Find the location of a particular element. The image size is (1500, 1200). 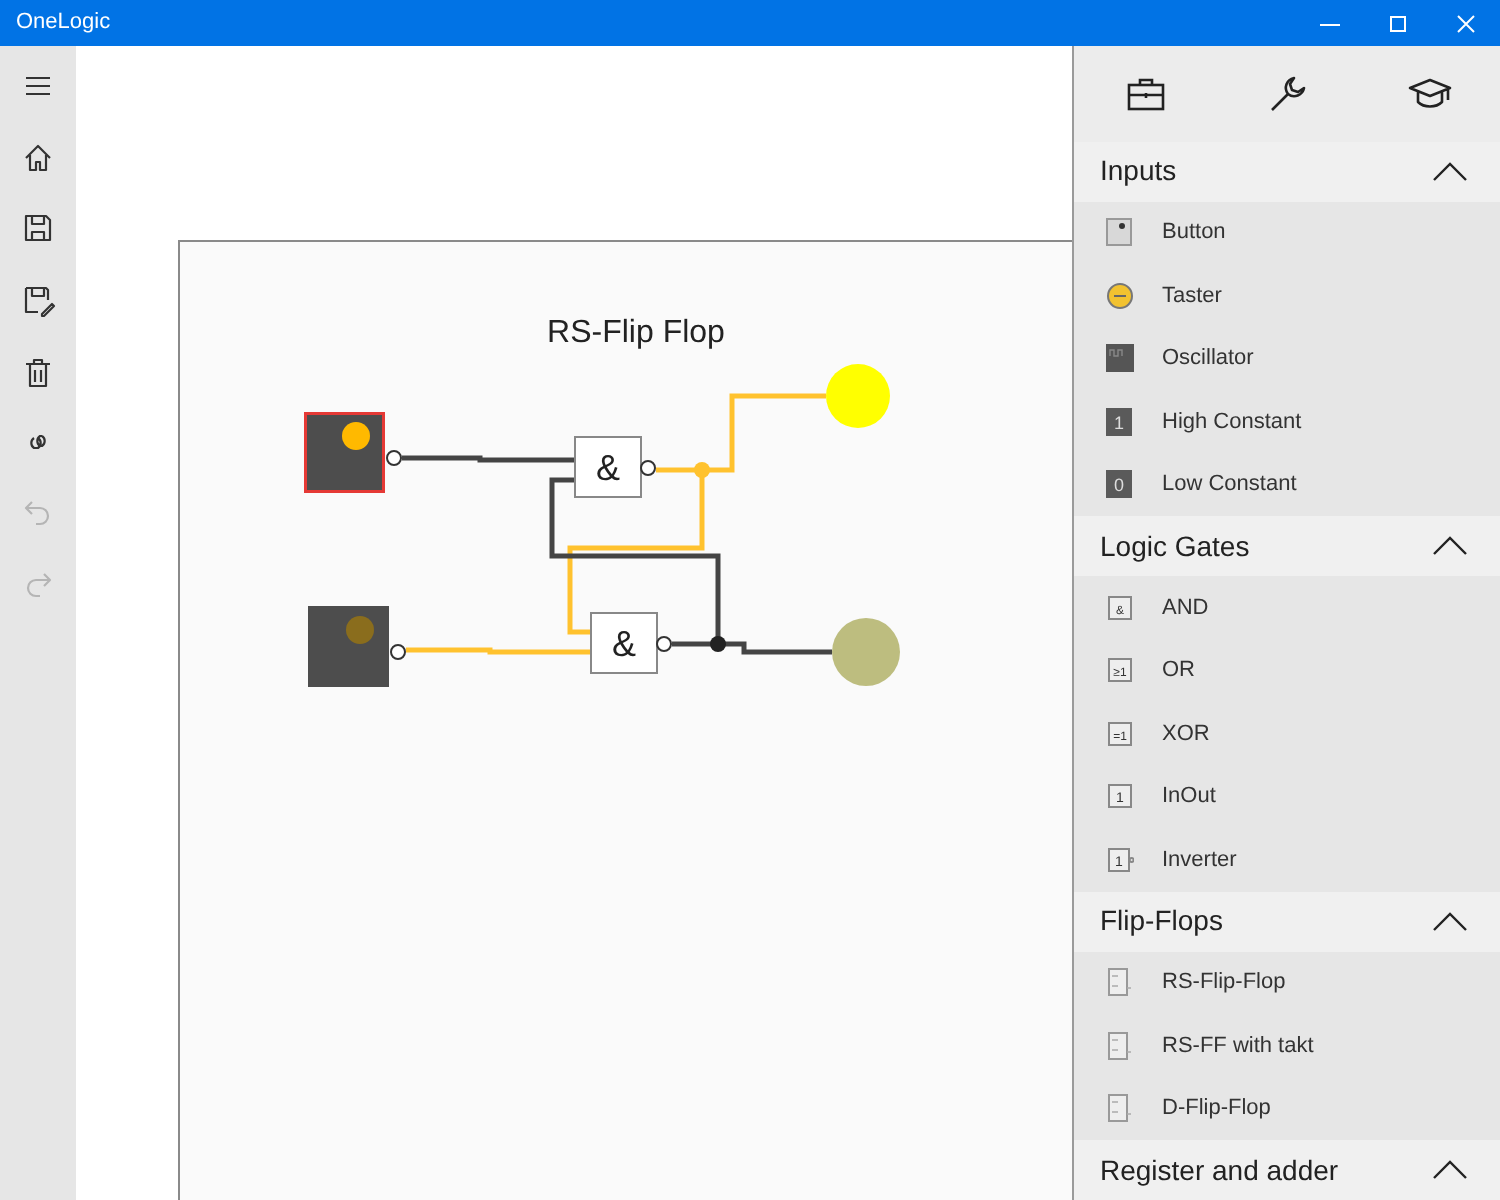

section-title: Logic Gates is located at coordinates (1175, 546).